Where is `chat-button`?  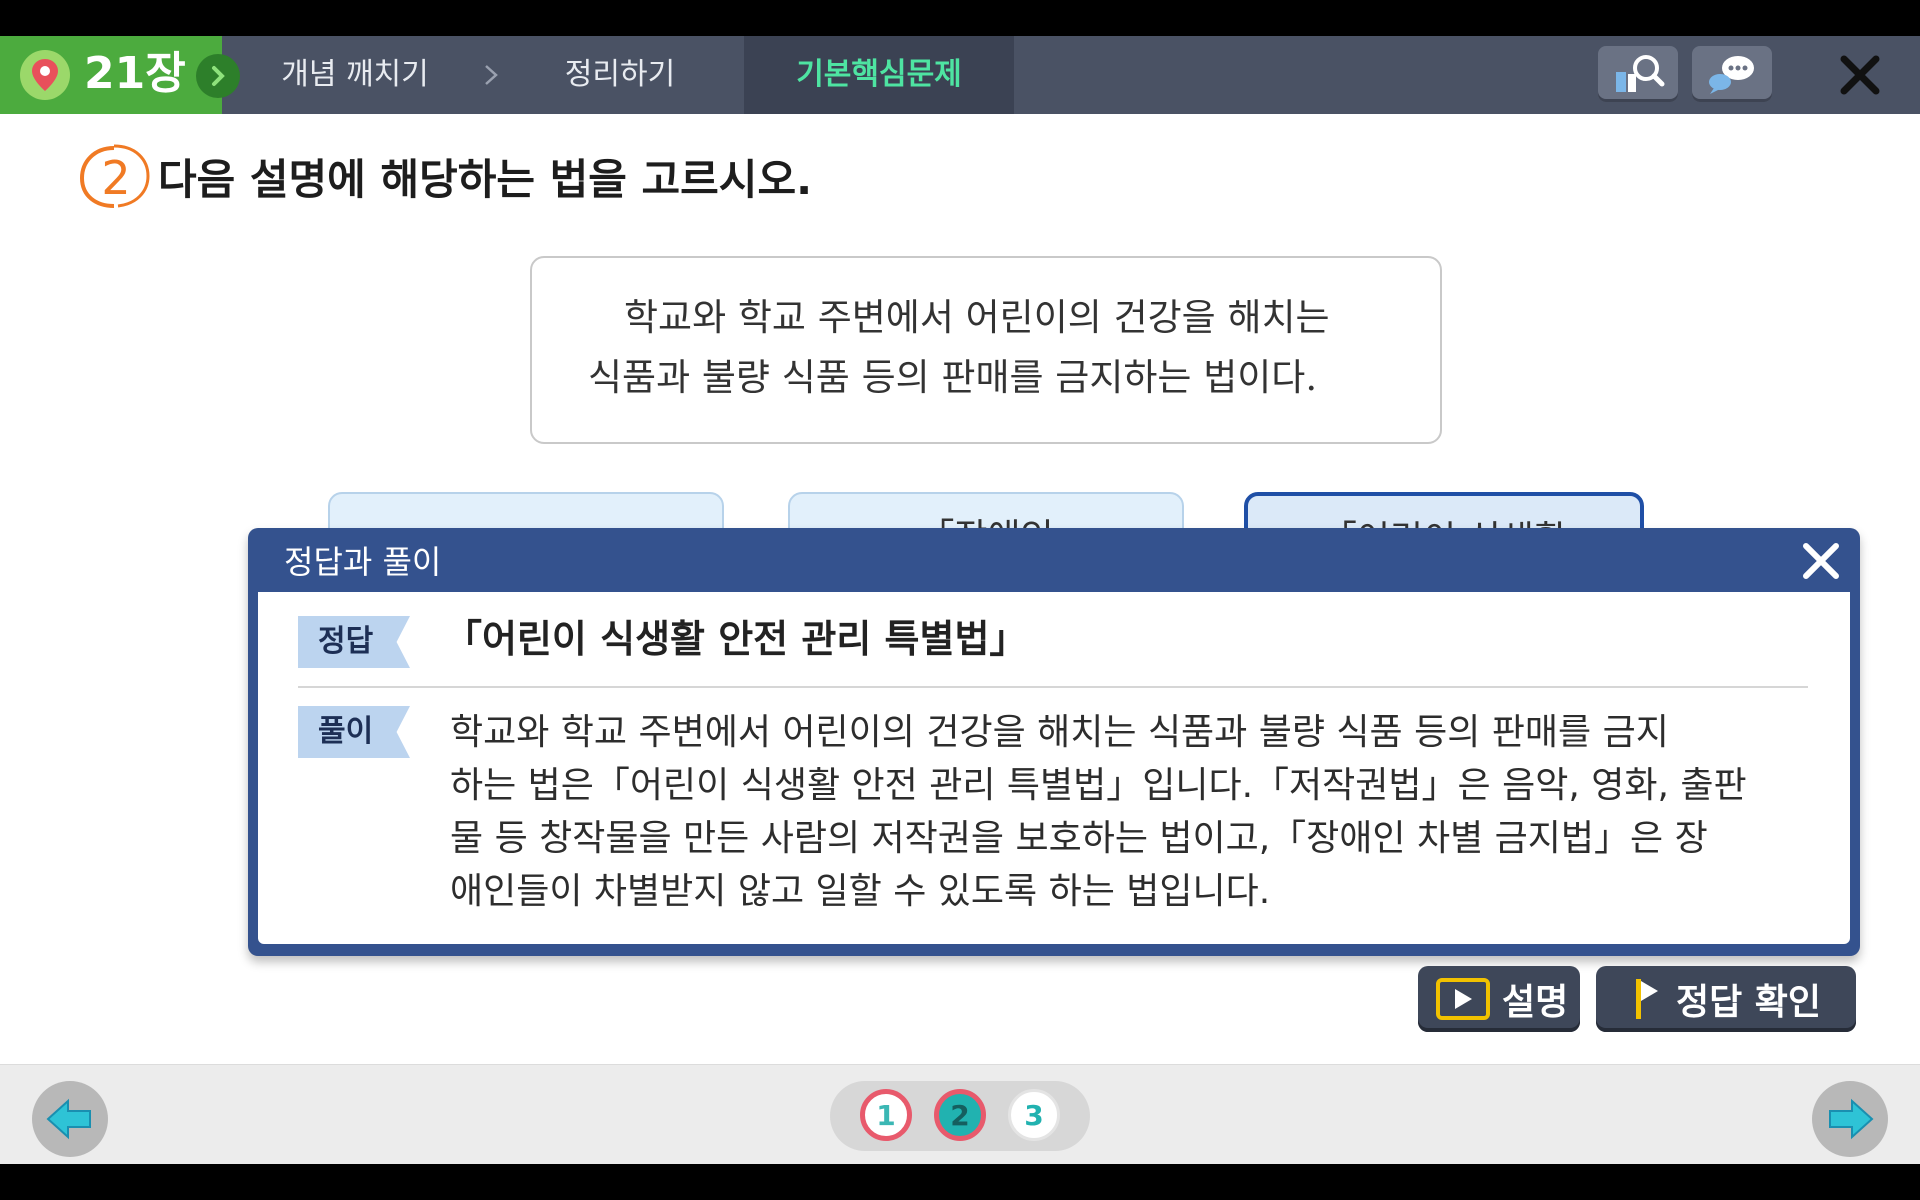
chat-button is located at coordinates (1732, 74).